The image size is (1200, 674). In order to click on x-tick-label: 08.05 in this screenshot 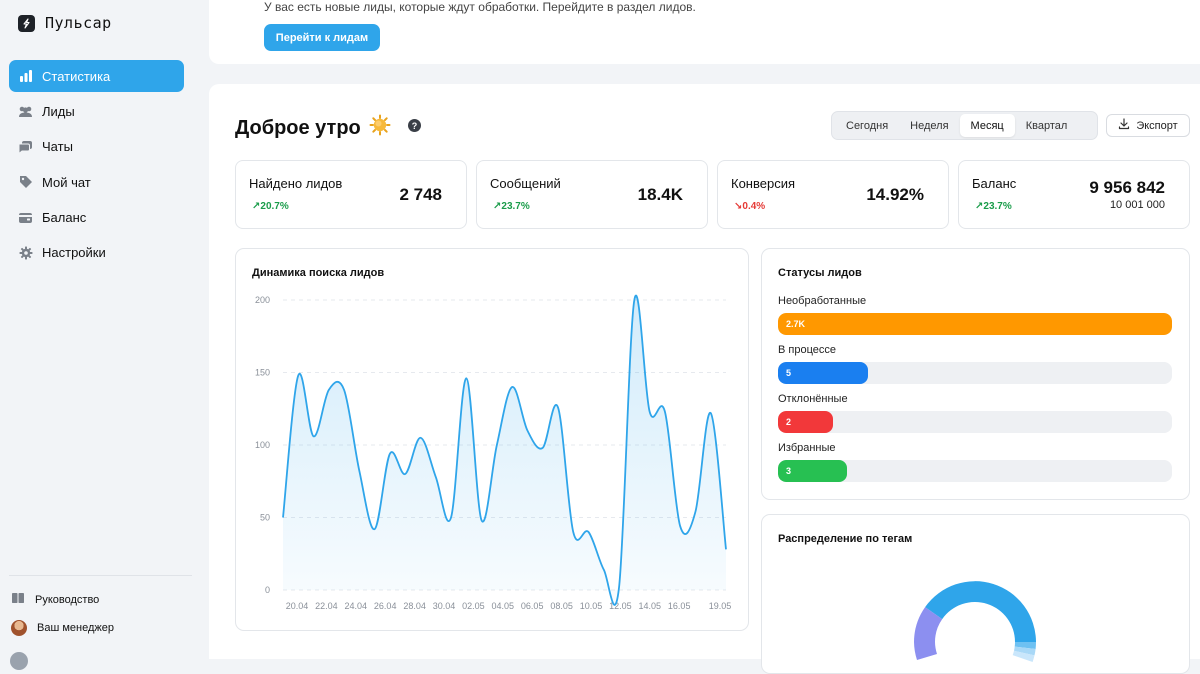, I will do `click(561, 606)`.